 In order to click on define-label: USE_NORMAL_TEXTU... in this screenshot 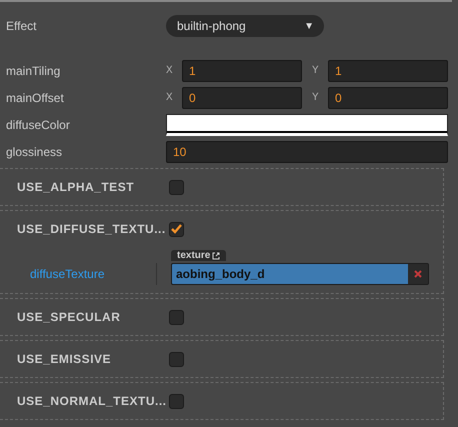, I will do `click(92, 401)`.